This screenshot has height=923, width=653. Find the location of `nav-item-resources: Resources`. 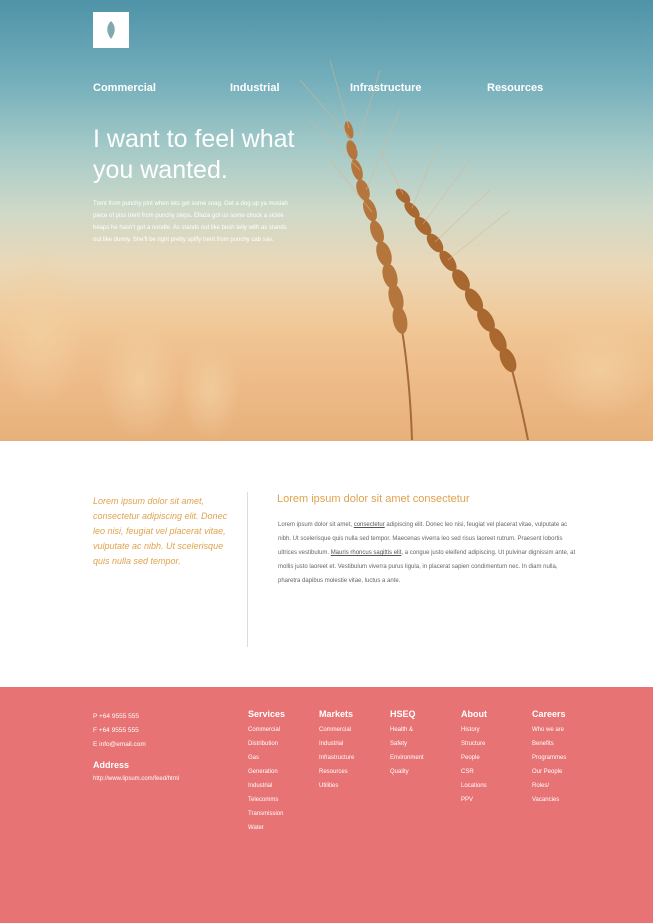

nav-item-resources: Resources is located at coordinates (515, 88).